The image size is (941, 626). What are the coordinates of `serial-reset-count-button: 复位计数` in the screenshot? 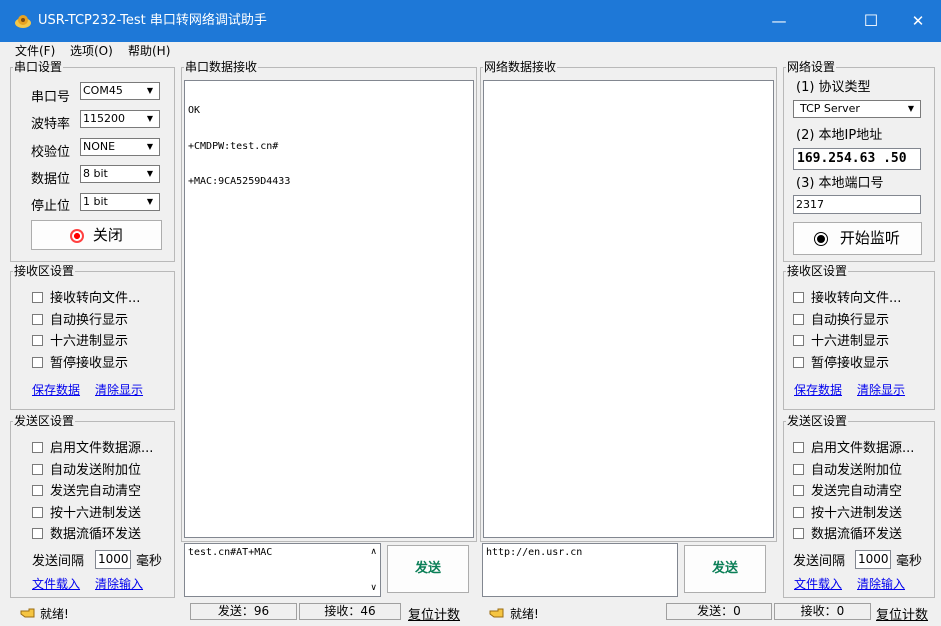 It's located at (434, 613).